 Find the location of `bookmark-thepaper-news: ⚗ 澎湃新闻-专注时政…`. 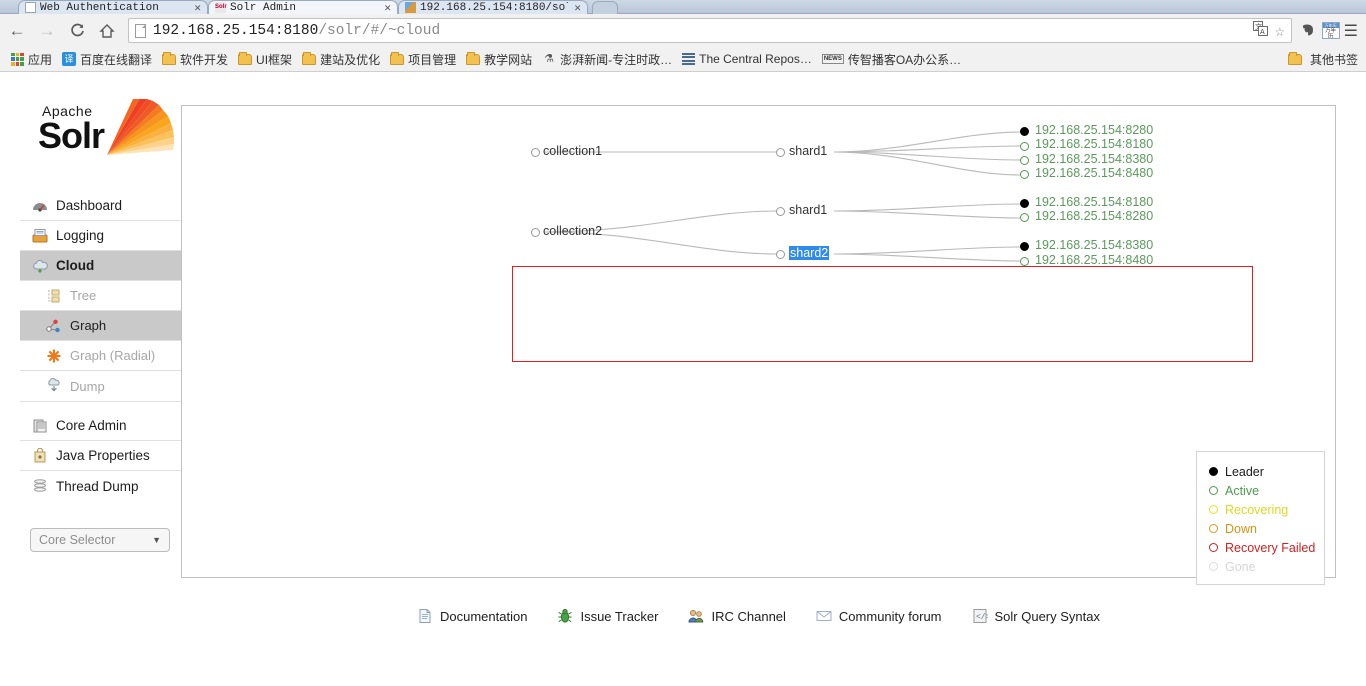

bookmark-thepaper-news: ⚗ 澎湃新闻-专注时政… is located at coordinates (607, 59).